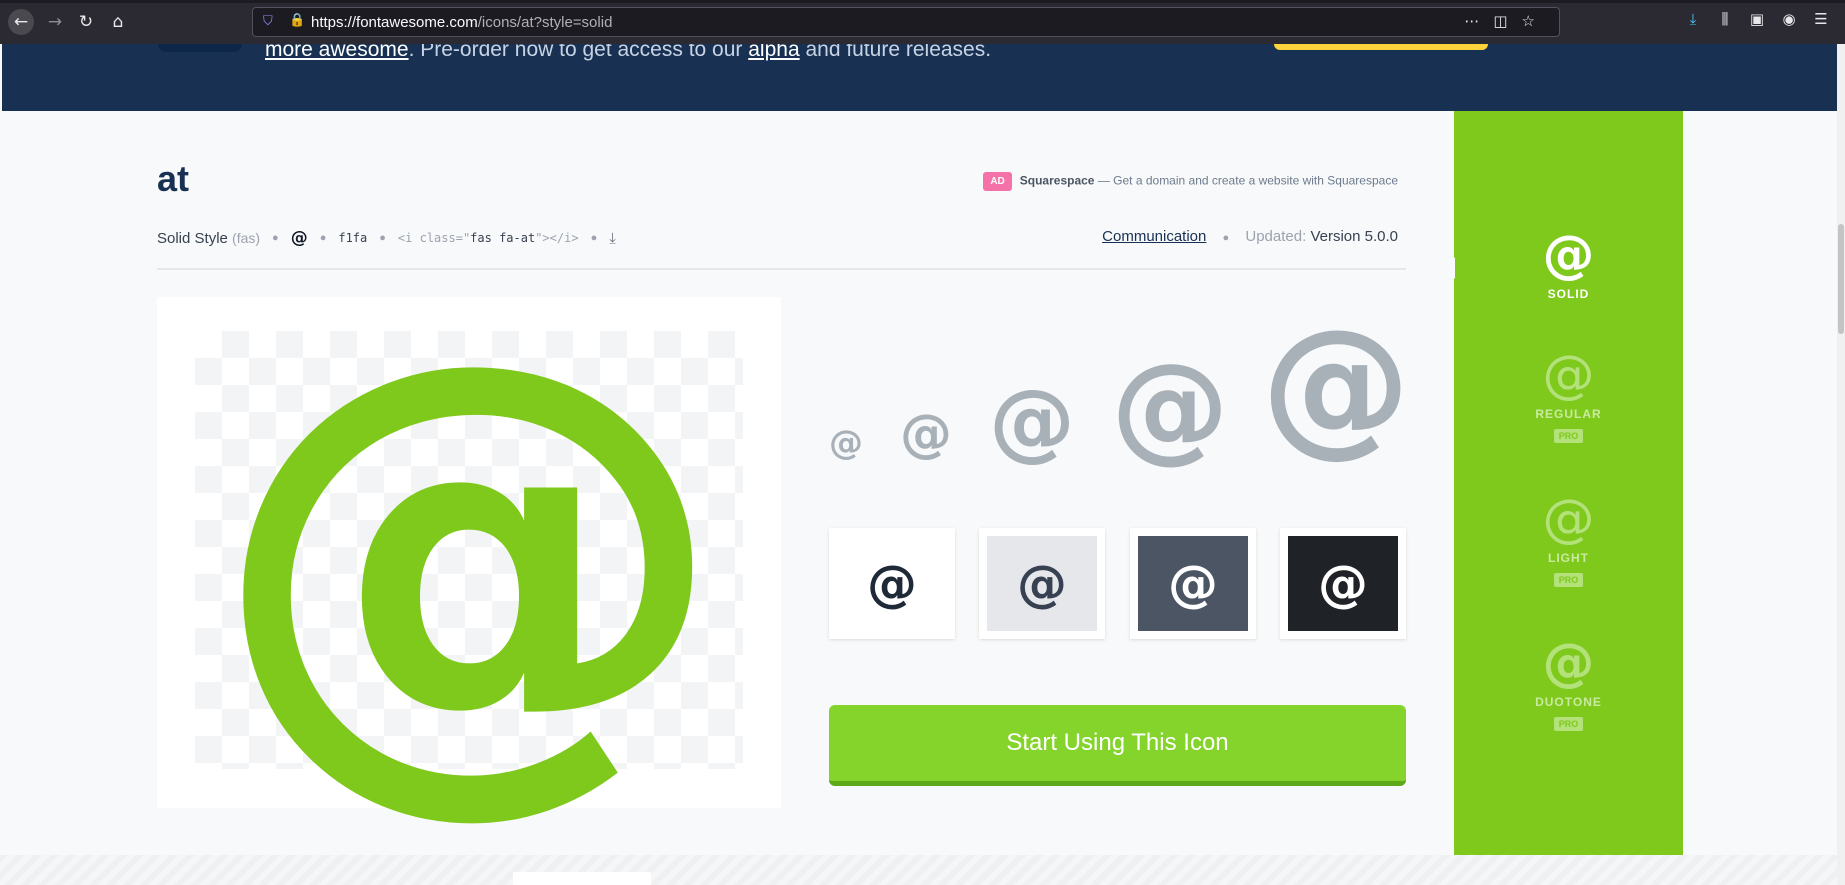 The height and width of the screenshot is (885, 1845). What do you see at coordinates (1032, 421) in the screenshot?
I see `at-icon-md: @` at bounding box center [1032, 421].